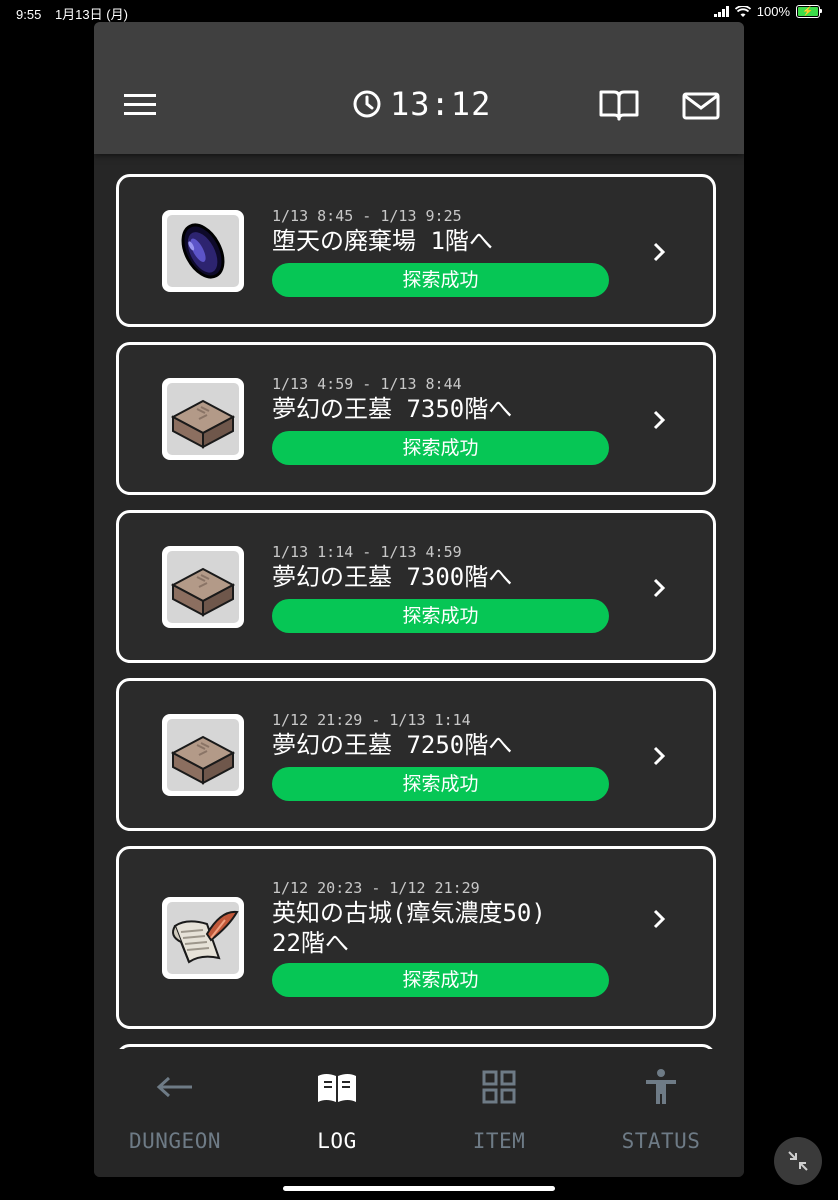  I want to click on status-indicators: 100% ⚡, so click(767, 11).